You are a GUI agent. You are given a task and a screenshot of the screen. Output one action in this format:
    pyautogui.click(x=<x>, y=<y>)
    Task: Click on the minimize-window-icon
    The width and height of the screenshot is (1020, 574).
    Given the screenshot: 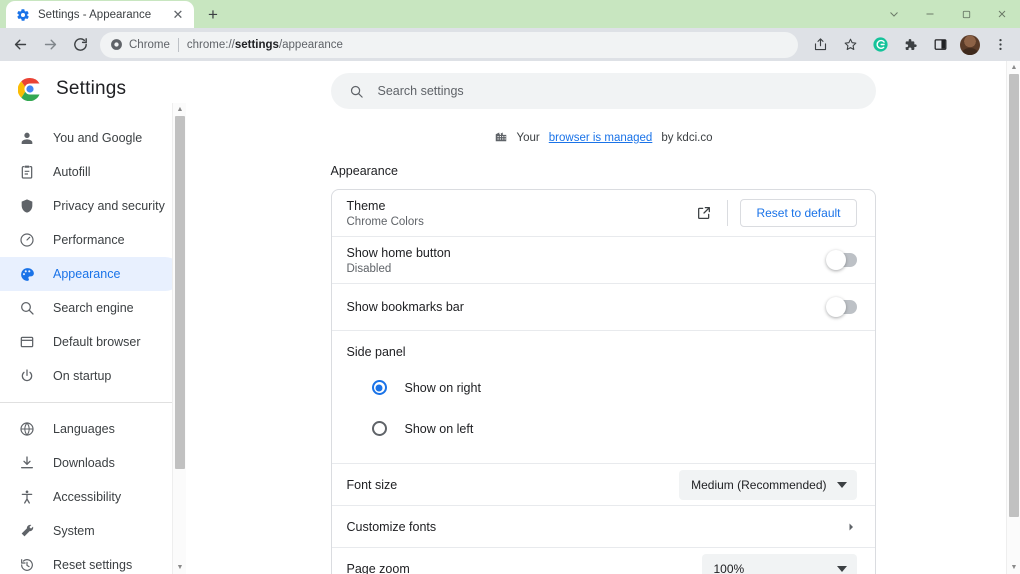 What is the action you would take?
    pyautogui.click(x=930, y=14)
    